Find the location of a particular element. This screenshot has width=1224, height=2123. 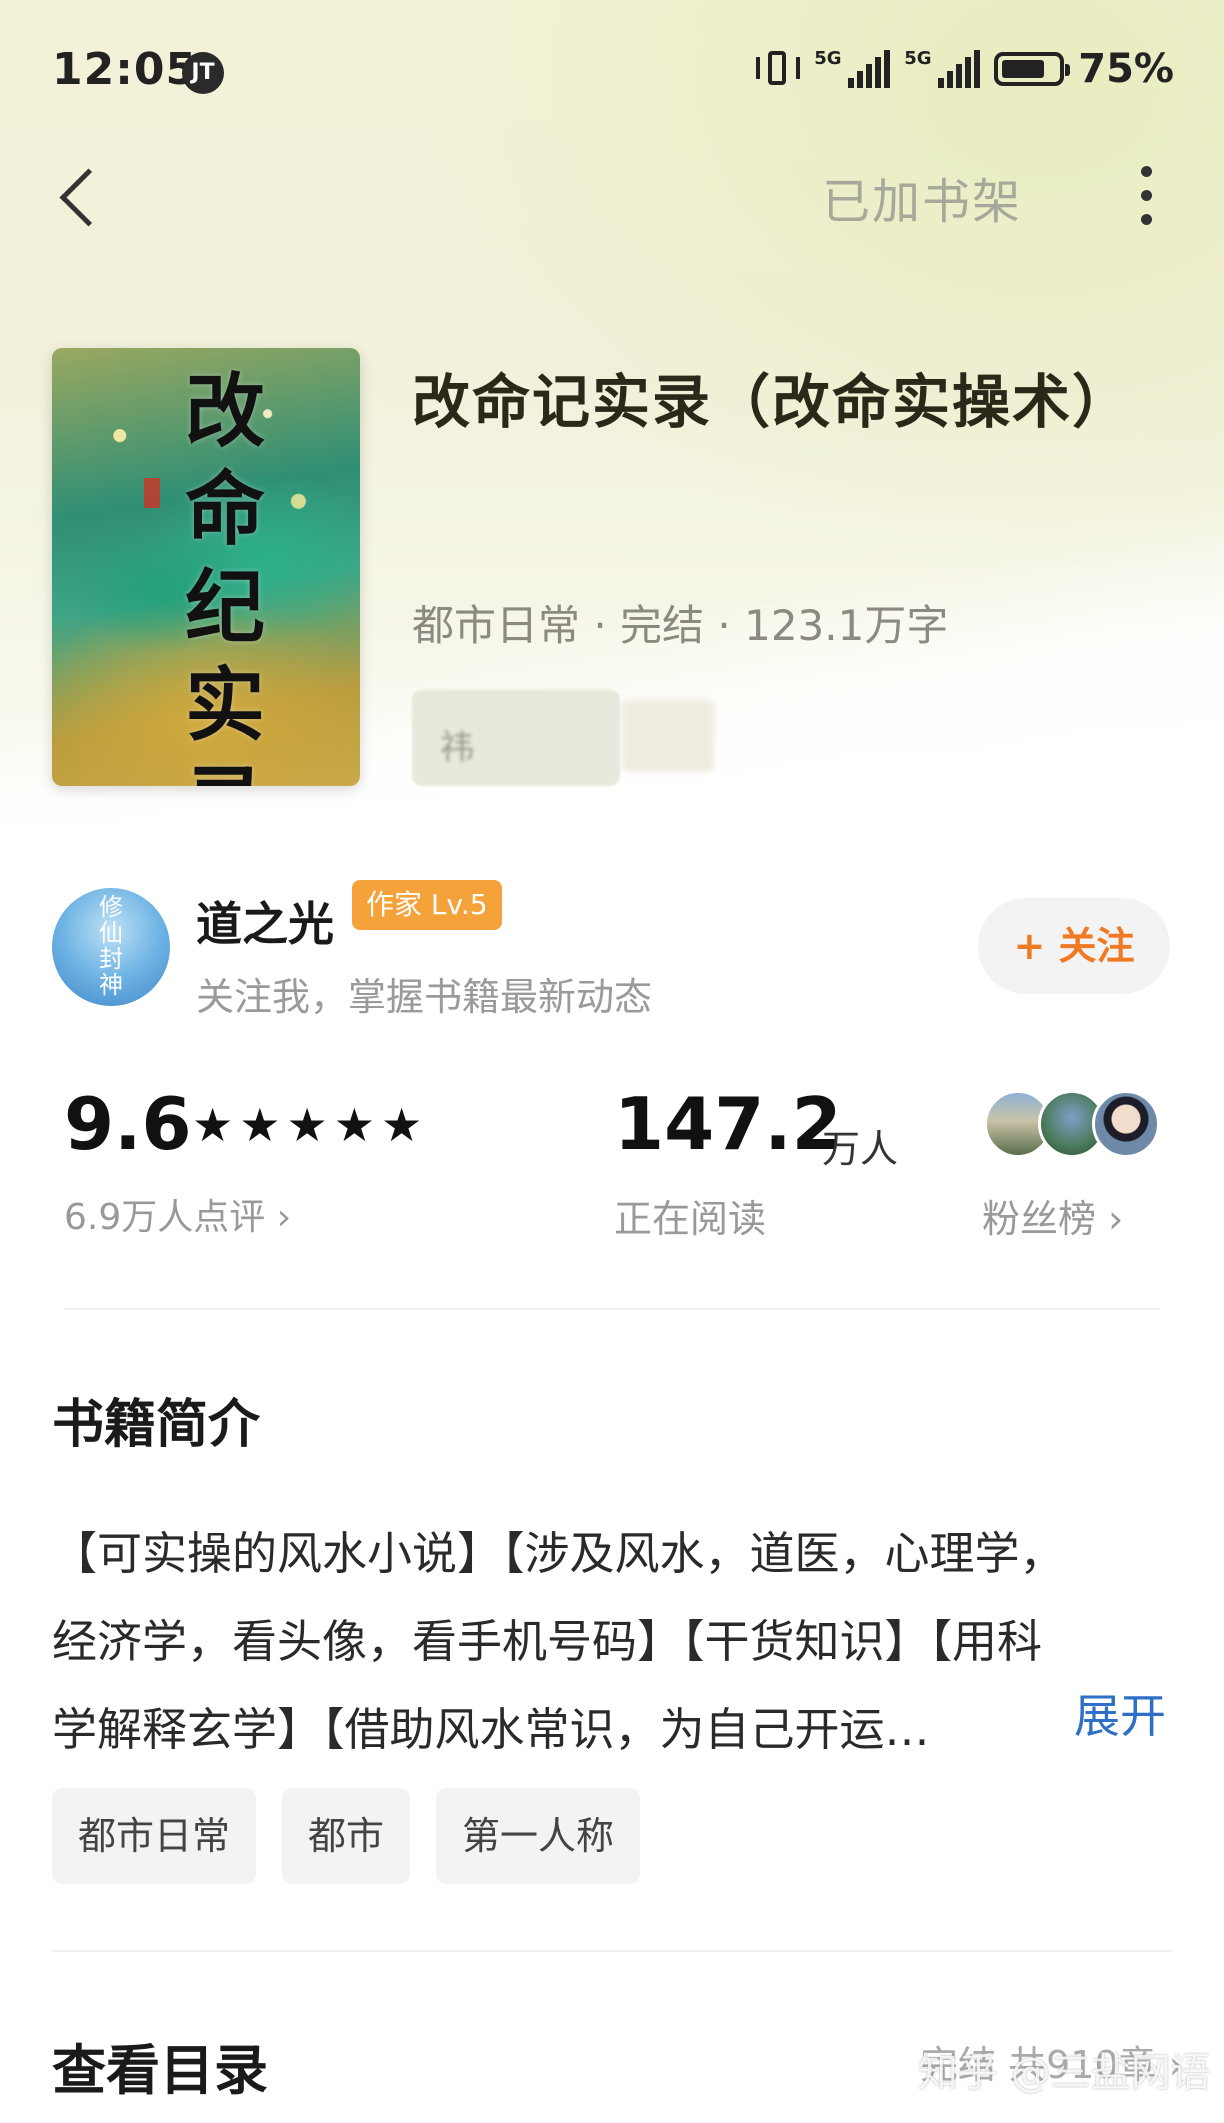

battery-icon is located at coordinates (1032, 69).